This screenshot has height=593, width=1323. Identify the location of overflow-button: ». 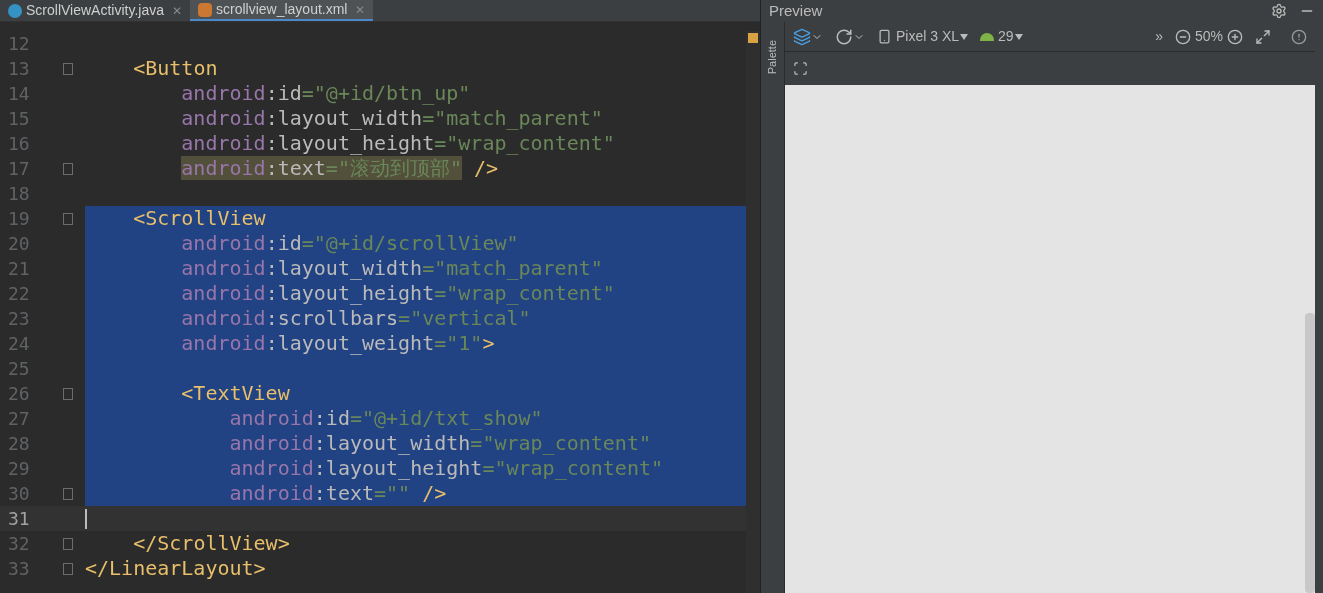
(1159, 36).